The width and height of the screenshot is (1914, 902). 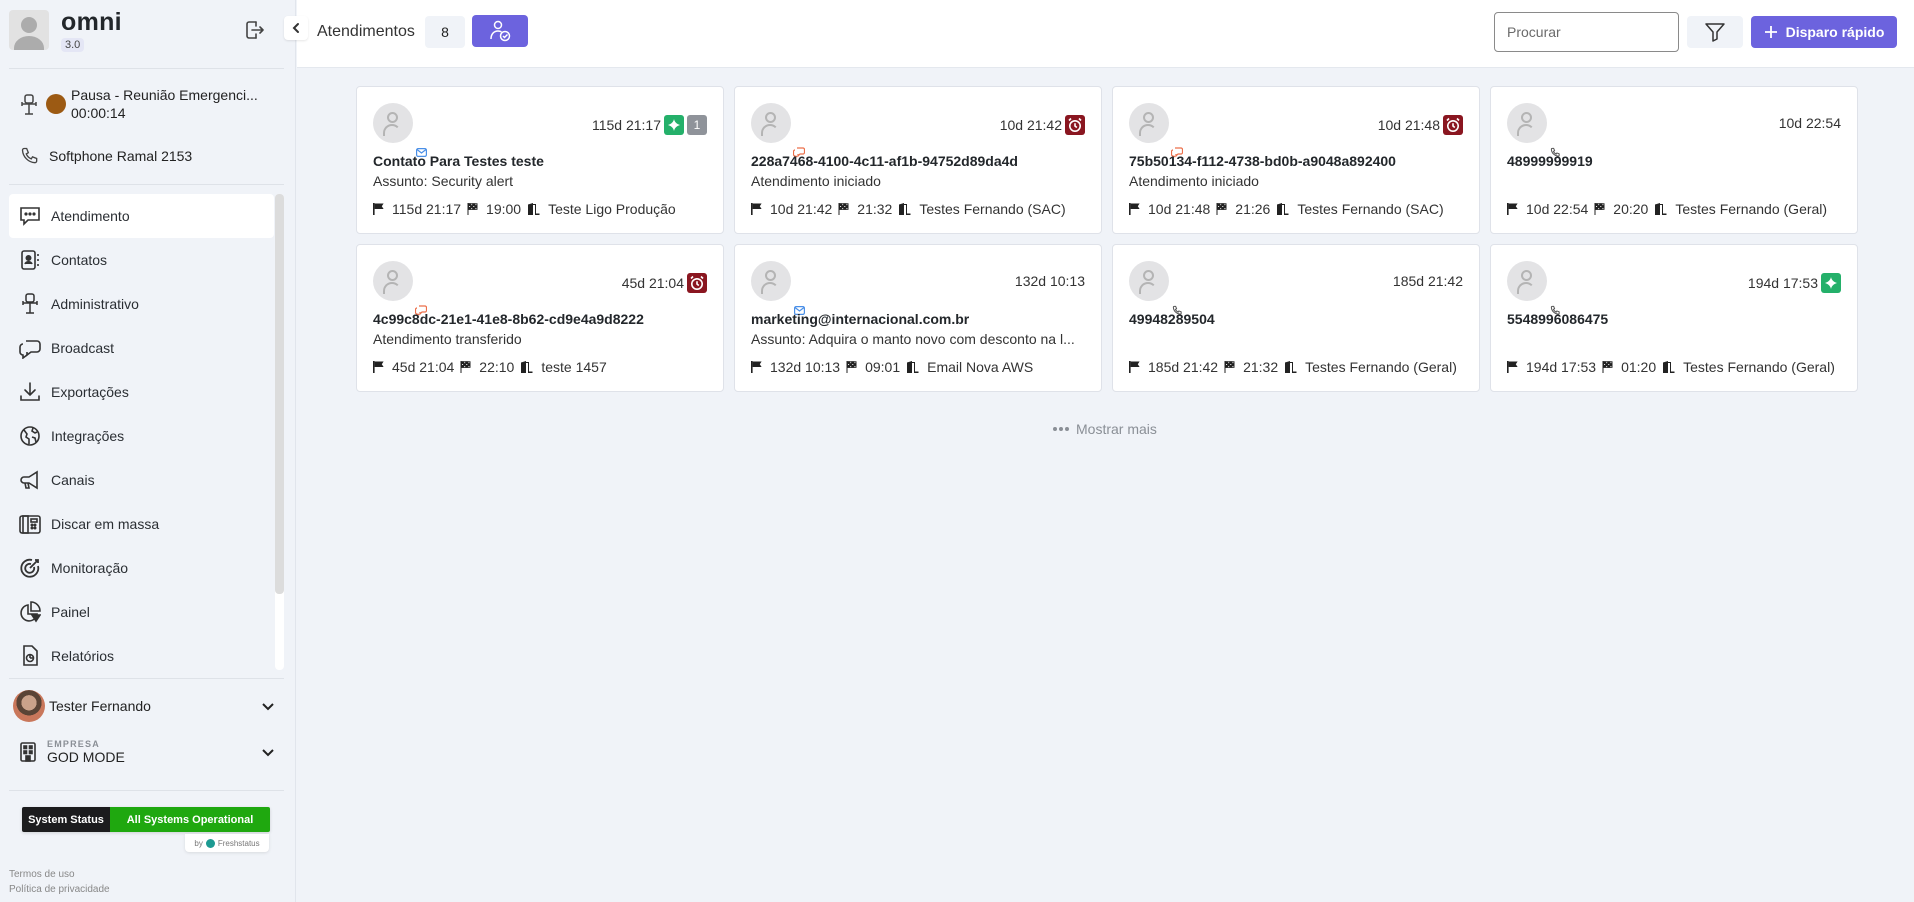 What do you see at coordinates (83, 348) in the screenshot?
I see `sidebar-item-label: Broadcast` at bounding box center [83, 348].